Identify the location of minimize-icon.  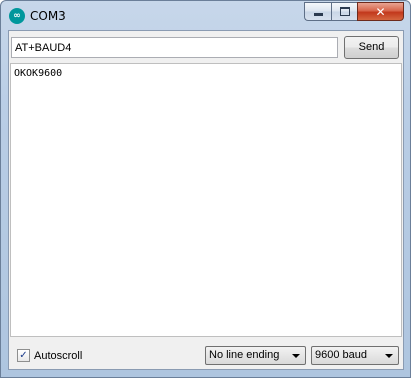
(318, 14).